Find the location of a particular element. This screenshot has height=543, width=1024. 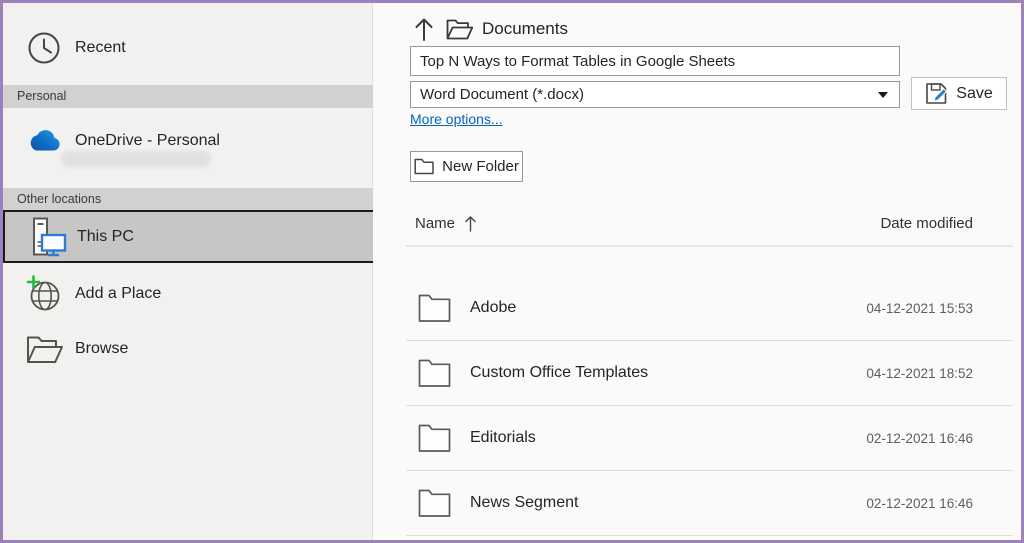

file-name: Editorials is located at coordinates (503, 437).